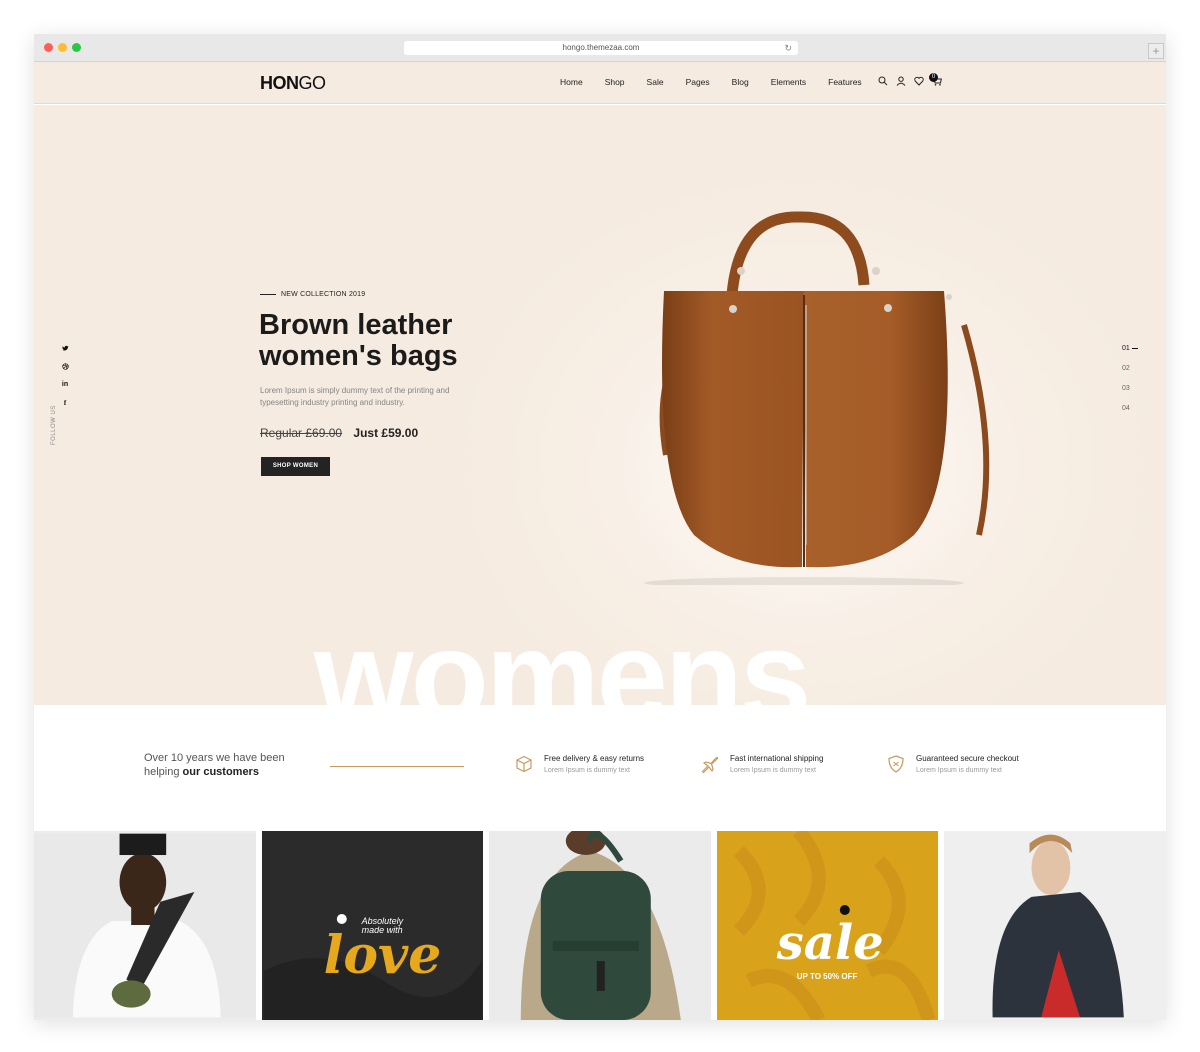 This screenshot has height=1052, width=1200. What do you see at coordinates (933, 77) in the screenshot?
I see `cart-count-badge: 0` at bounding box center [933, 77].